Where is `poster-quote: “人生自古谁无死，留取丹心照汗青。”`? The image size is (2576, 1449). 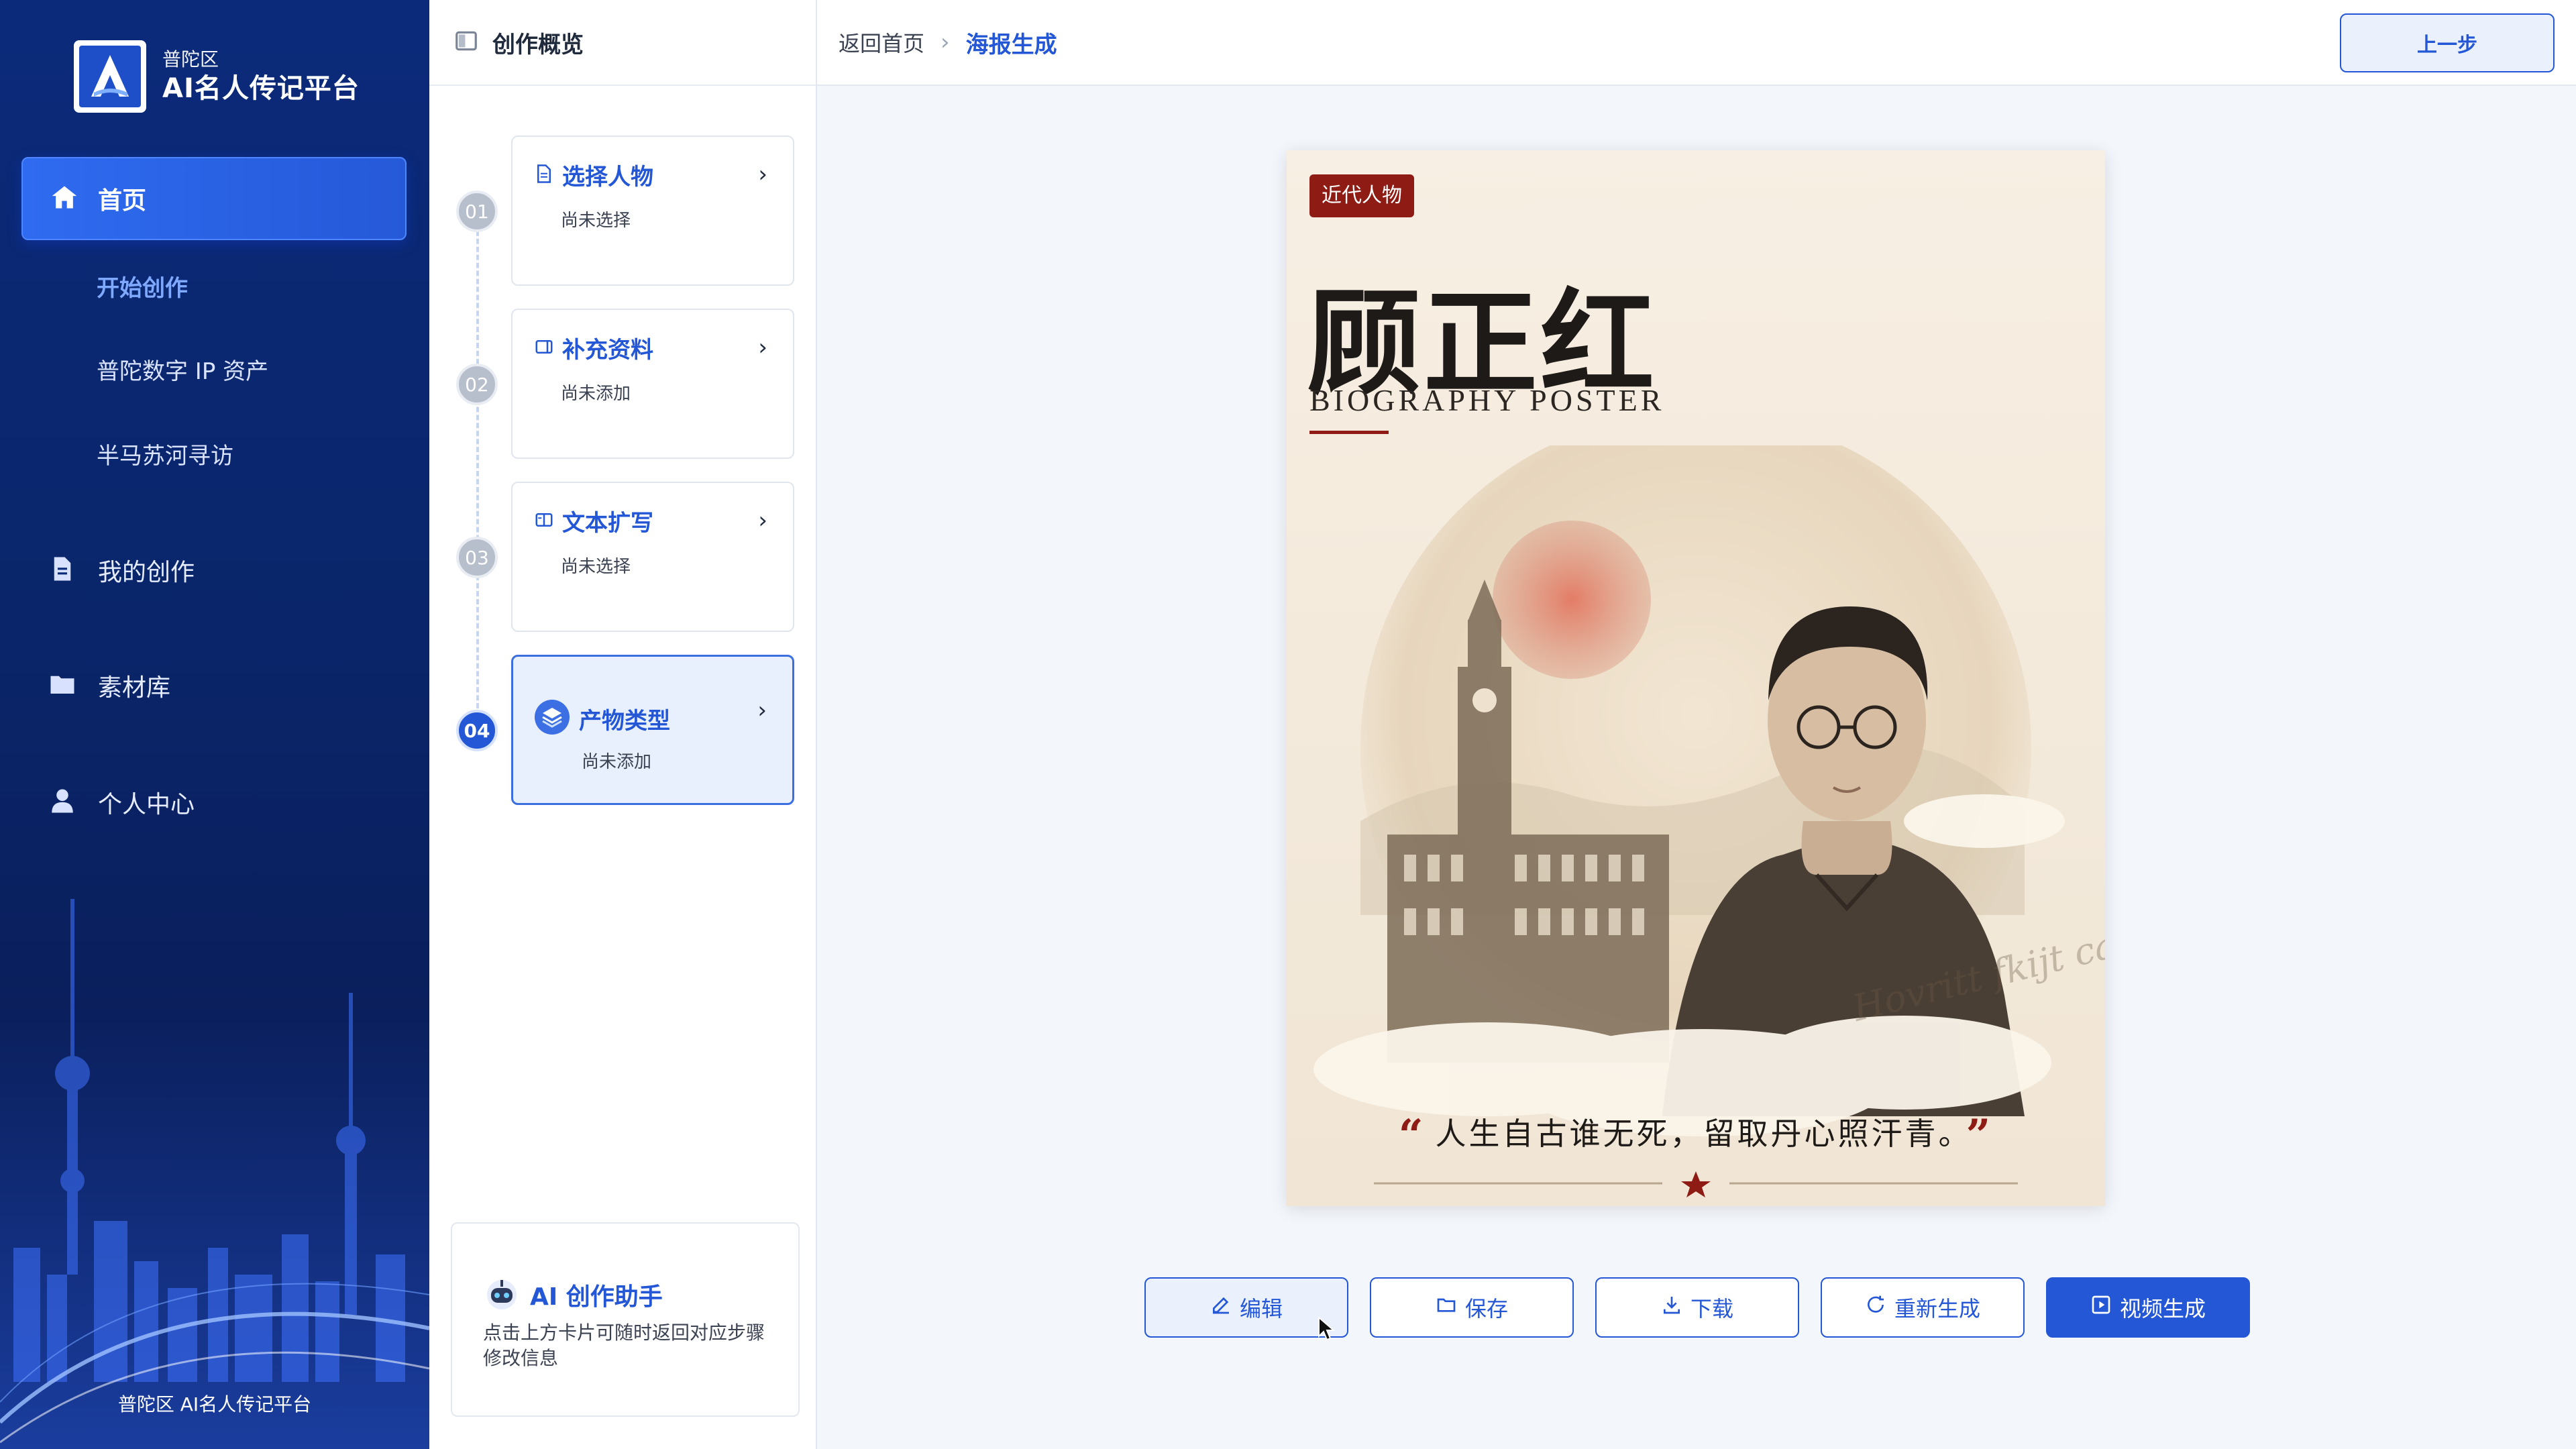 poster-quote: “人生自古谁无死，留取丹心照汗青。” is located at coordinates (1696, 1135).